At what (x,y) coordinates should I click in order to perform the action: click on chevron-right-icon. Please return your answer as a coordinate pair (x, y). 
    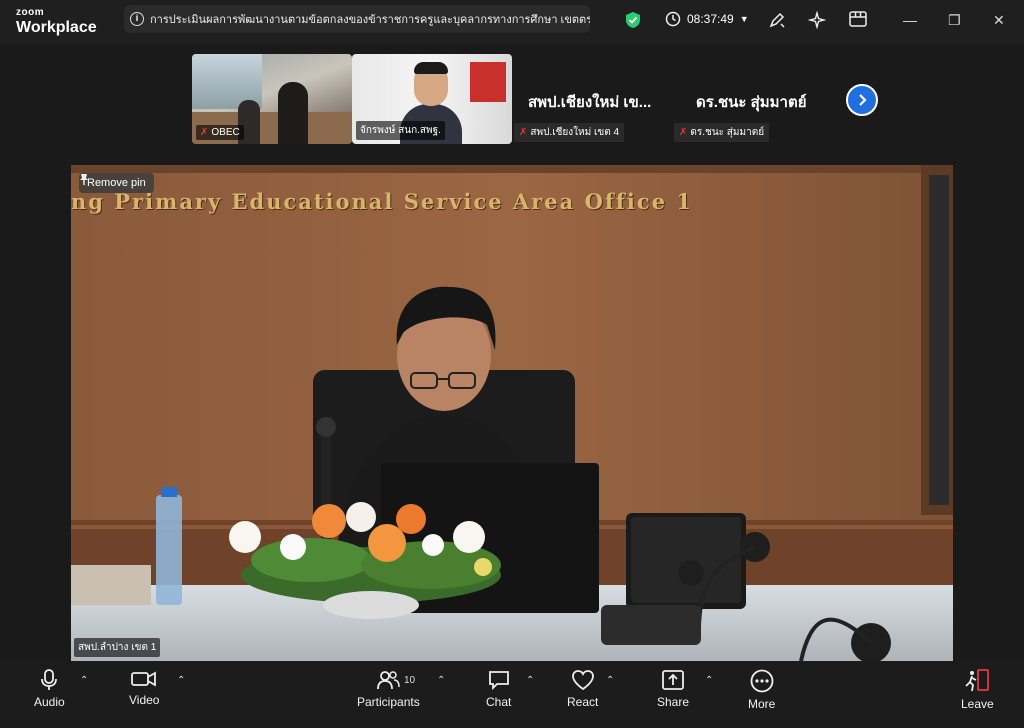
    Looking at the image, I should click on (863, 100).